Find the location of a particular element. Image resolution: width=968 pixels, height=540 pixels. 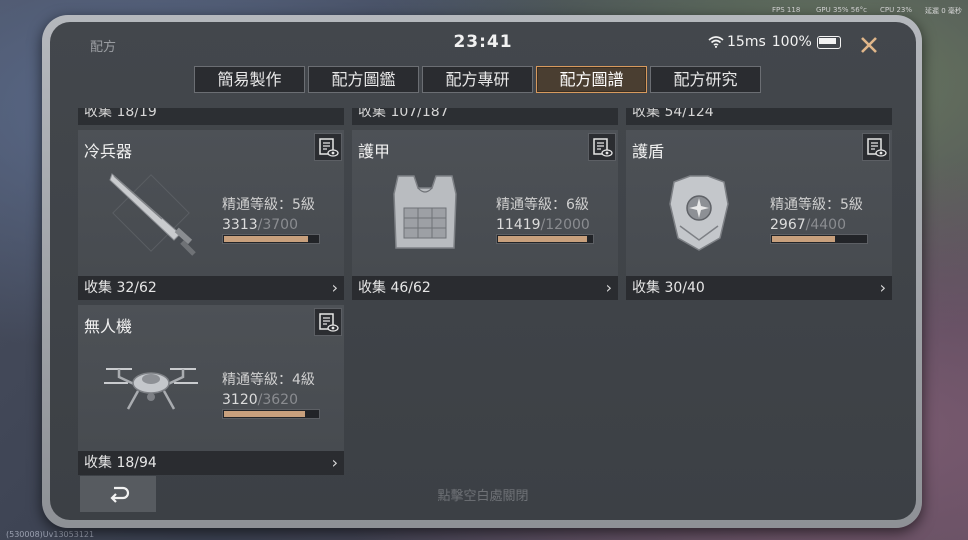

gpu-readout: GPU 35% 56°c is located at coordinates (842, 10).